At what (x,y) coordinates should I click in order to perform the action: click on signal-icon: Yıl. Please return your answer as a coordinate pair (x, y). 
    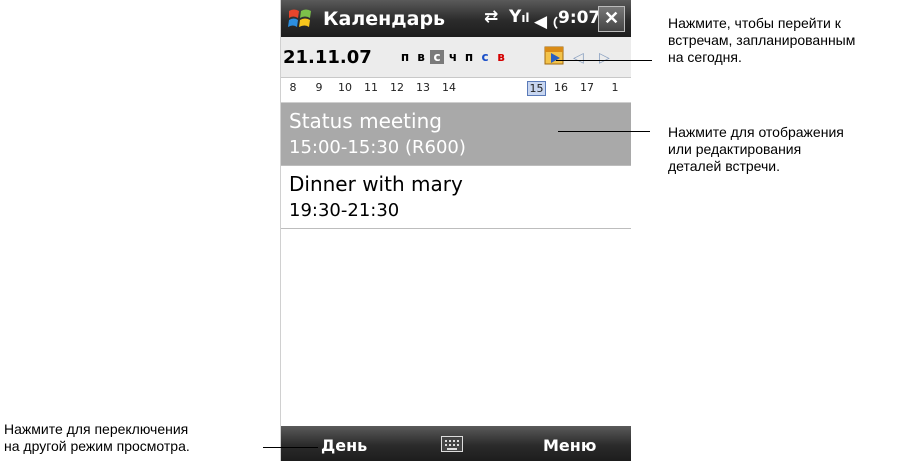
    Looking at the image, I should click on (519, 17).